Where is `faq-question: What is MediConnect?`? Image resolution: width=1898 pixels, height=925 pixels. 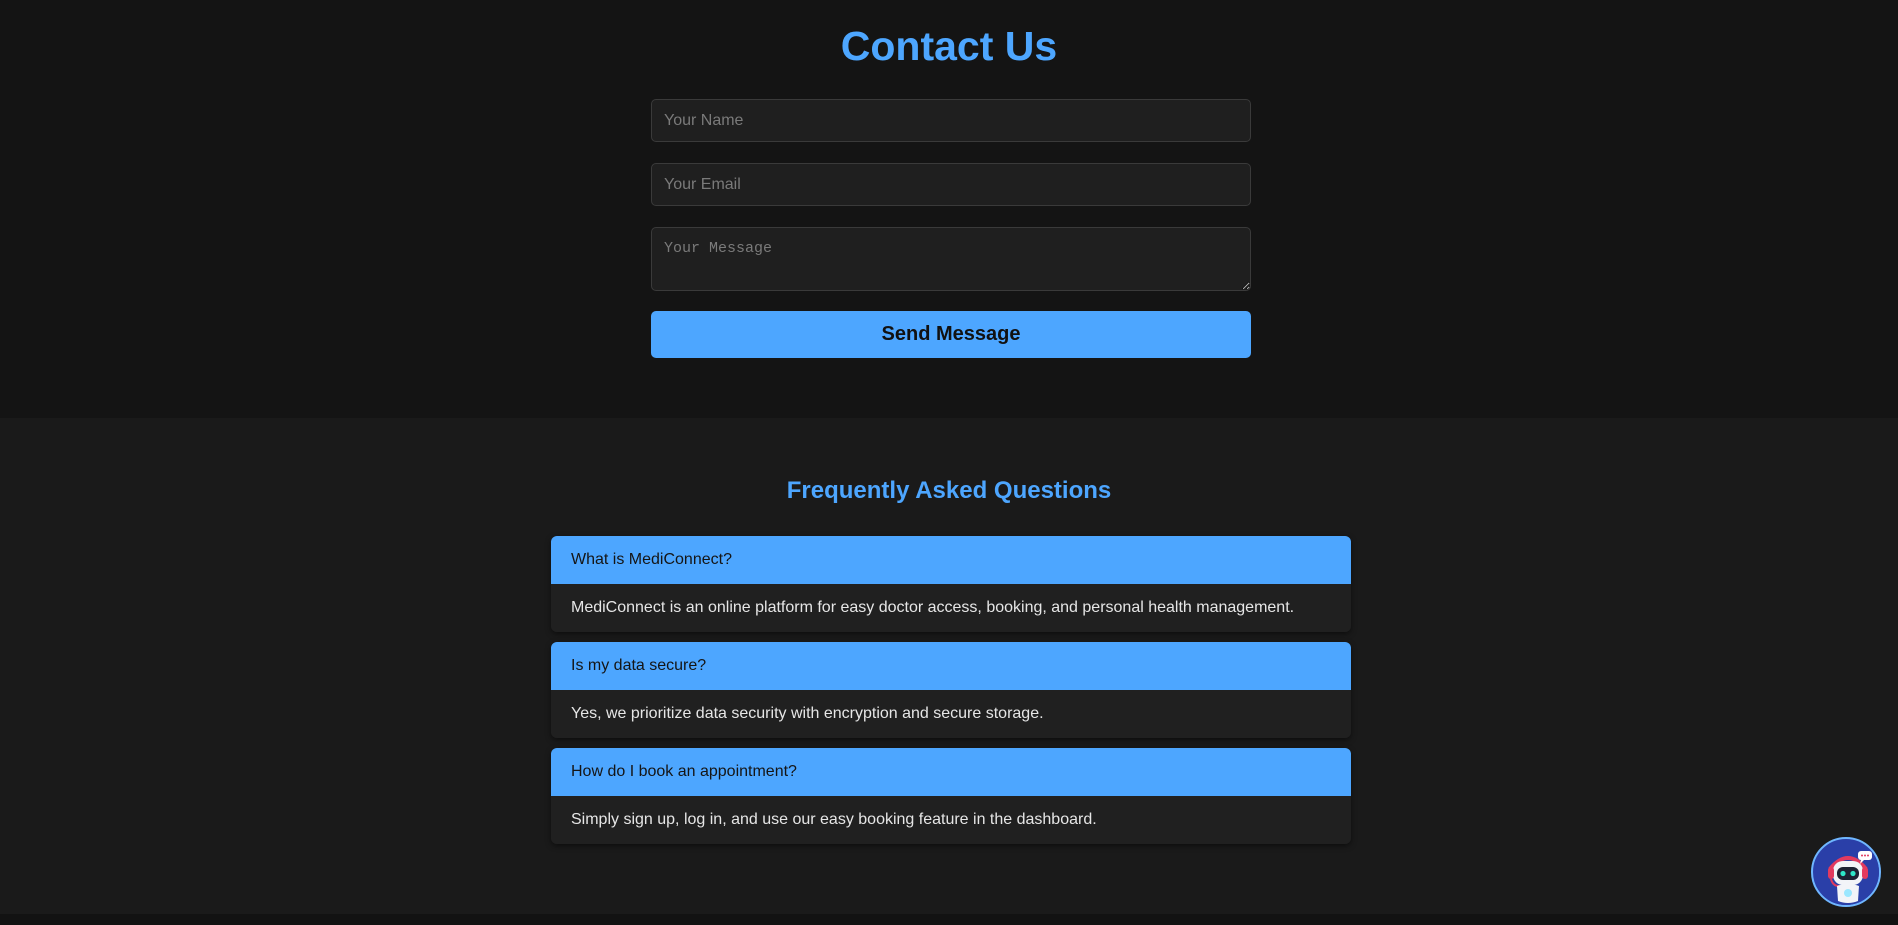 faq-question: What is MediConnect? is located at coordinates (951, 560).